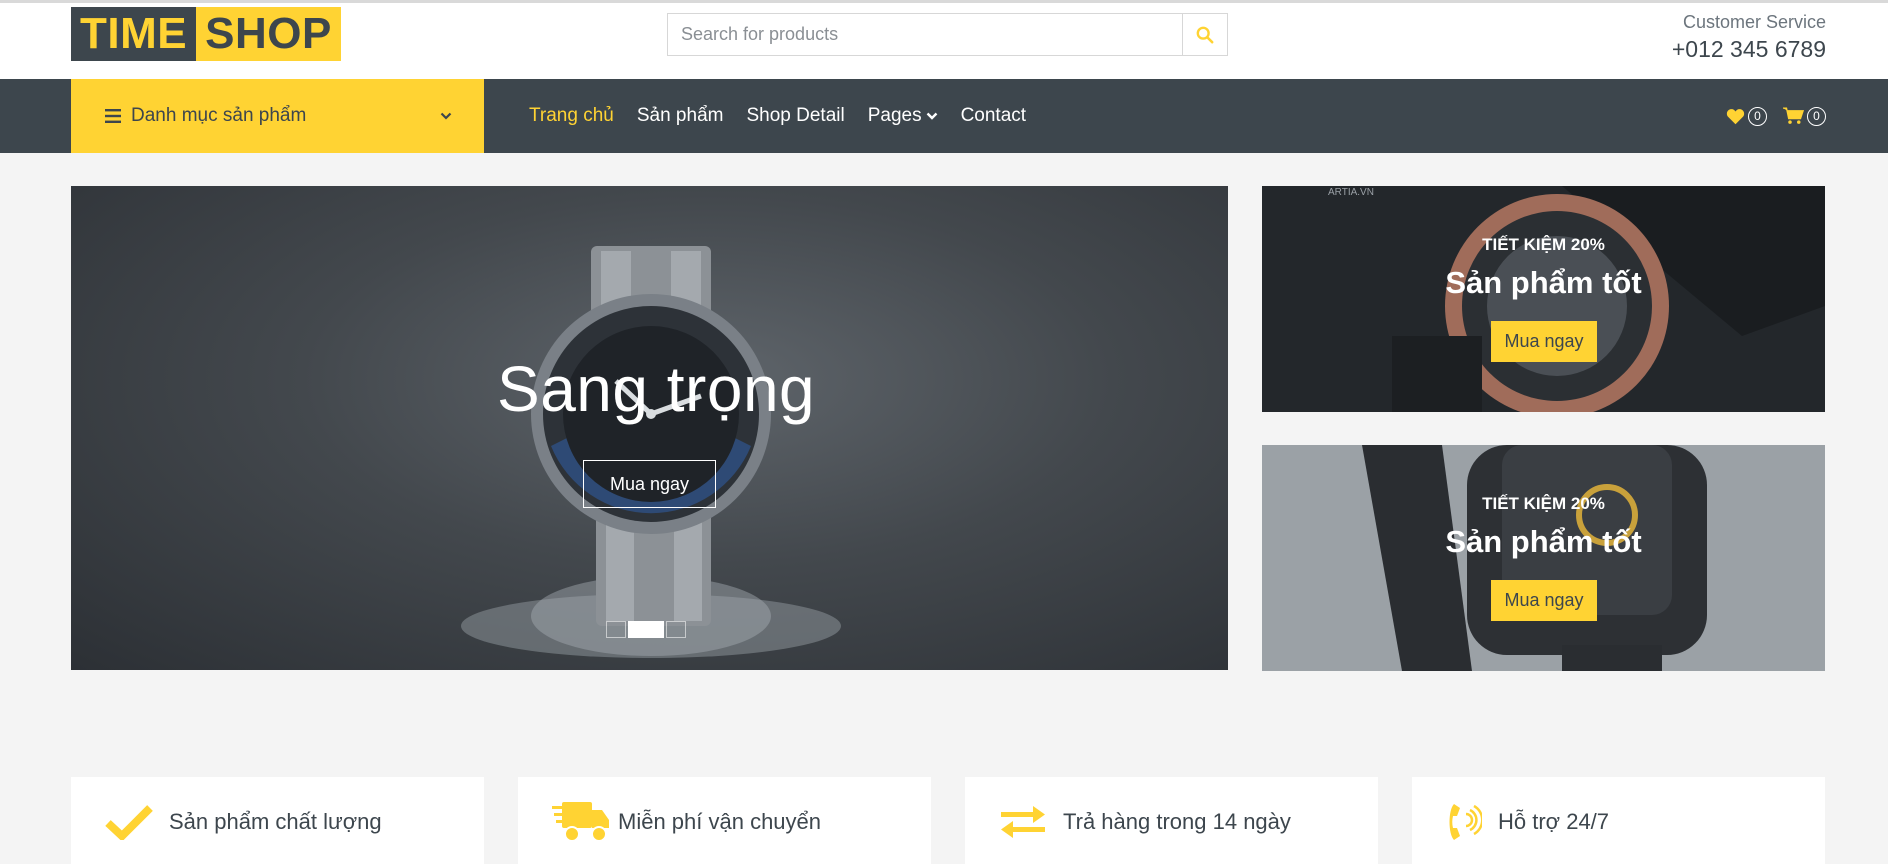  Describe the element at coordinates (1768, 116) in the screenshot. I see `nav-icons: 0 0` at that location.